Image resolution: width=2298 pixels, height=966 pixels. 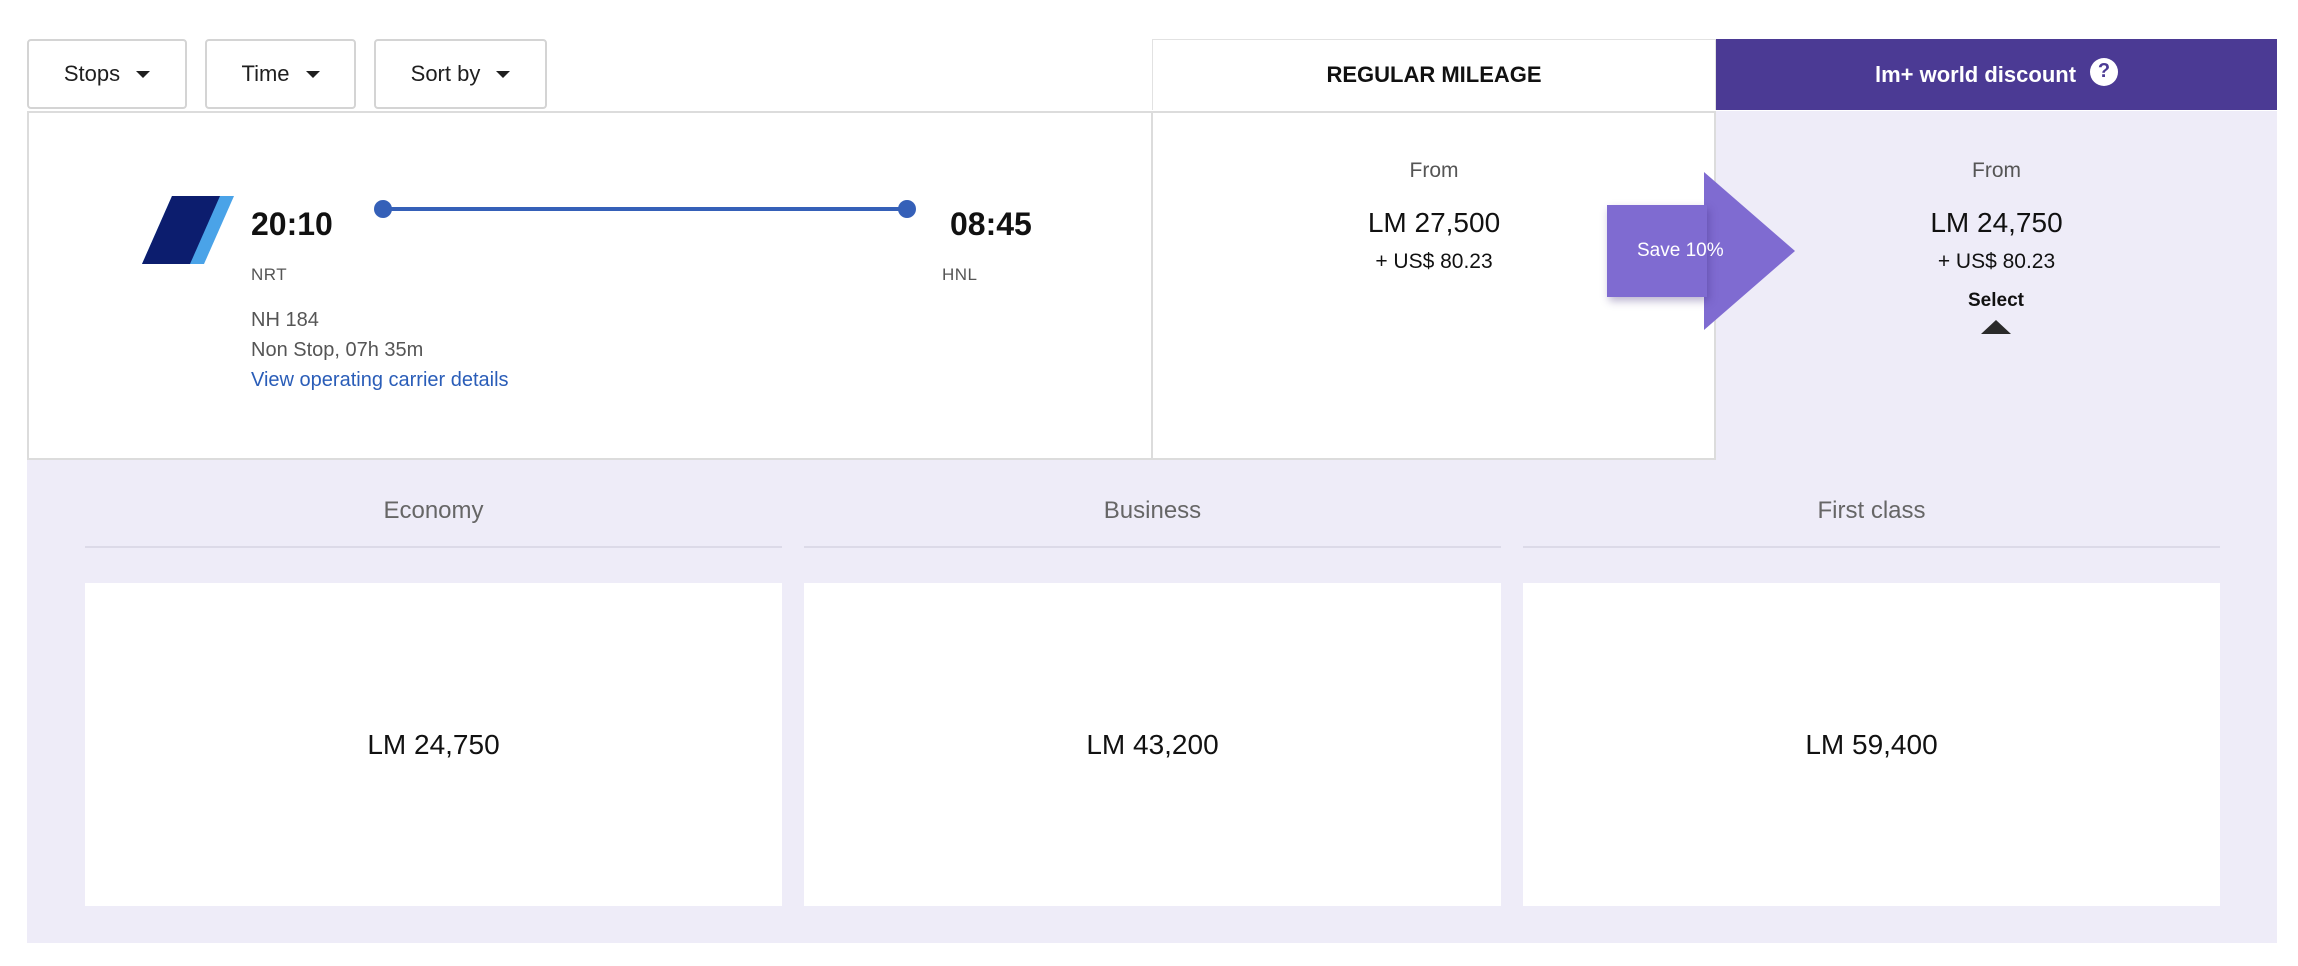 I want to click on cabin-title-first-class: First class, so click(x=1871, y=510).